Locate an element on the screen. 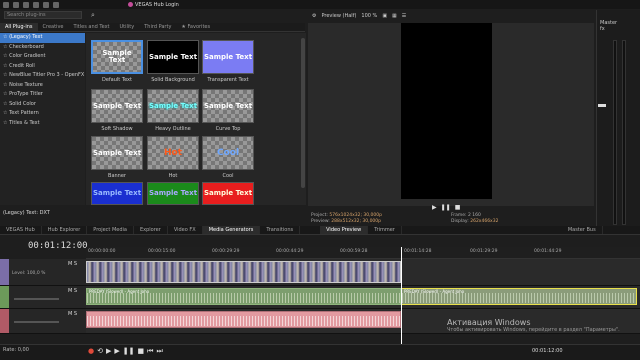 The image size is (640, 360). bottom-timecode: 00:01:12:00 is located at coordinates (547, 351).